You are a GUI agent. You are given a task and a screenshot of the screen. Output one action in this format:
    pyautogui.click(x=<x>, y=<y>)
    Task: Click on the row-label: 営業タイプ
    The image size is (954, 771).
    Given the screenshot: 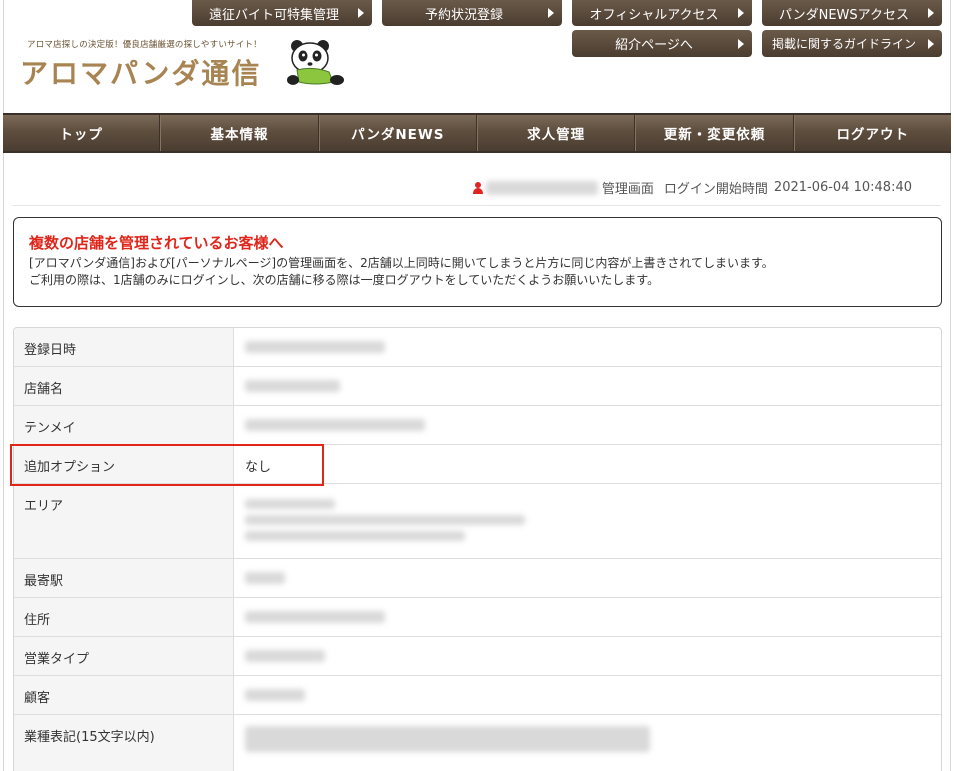 What is the action you would take?
    pyautogui.click(x=124, y=656)
    